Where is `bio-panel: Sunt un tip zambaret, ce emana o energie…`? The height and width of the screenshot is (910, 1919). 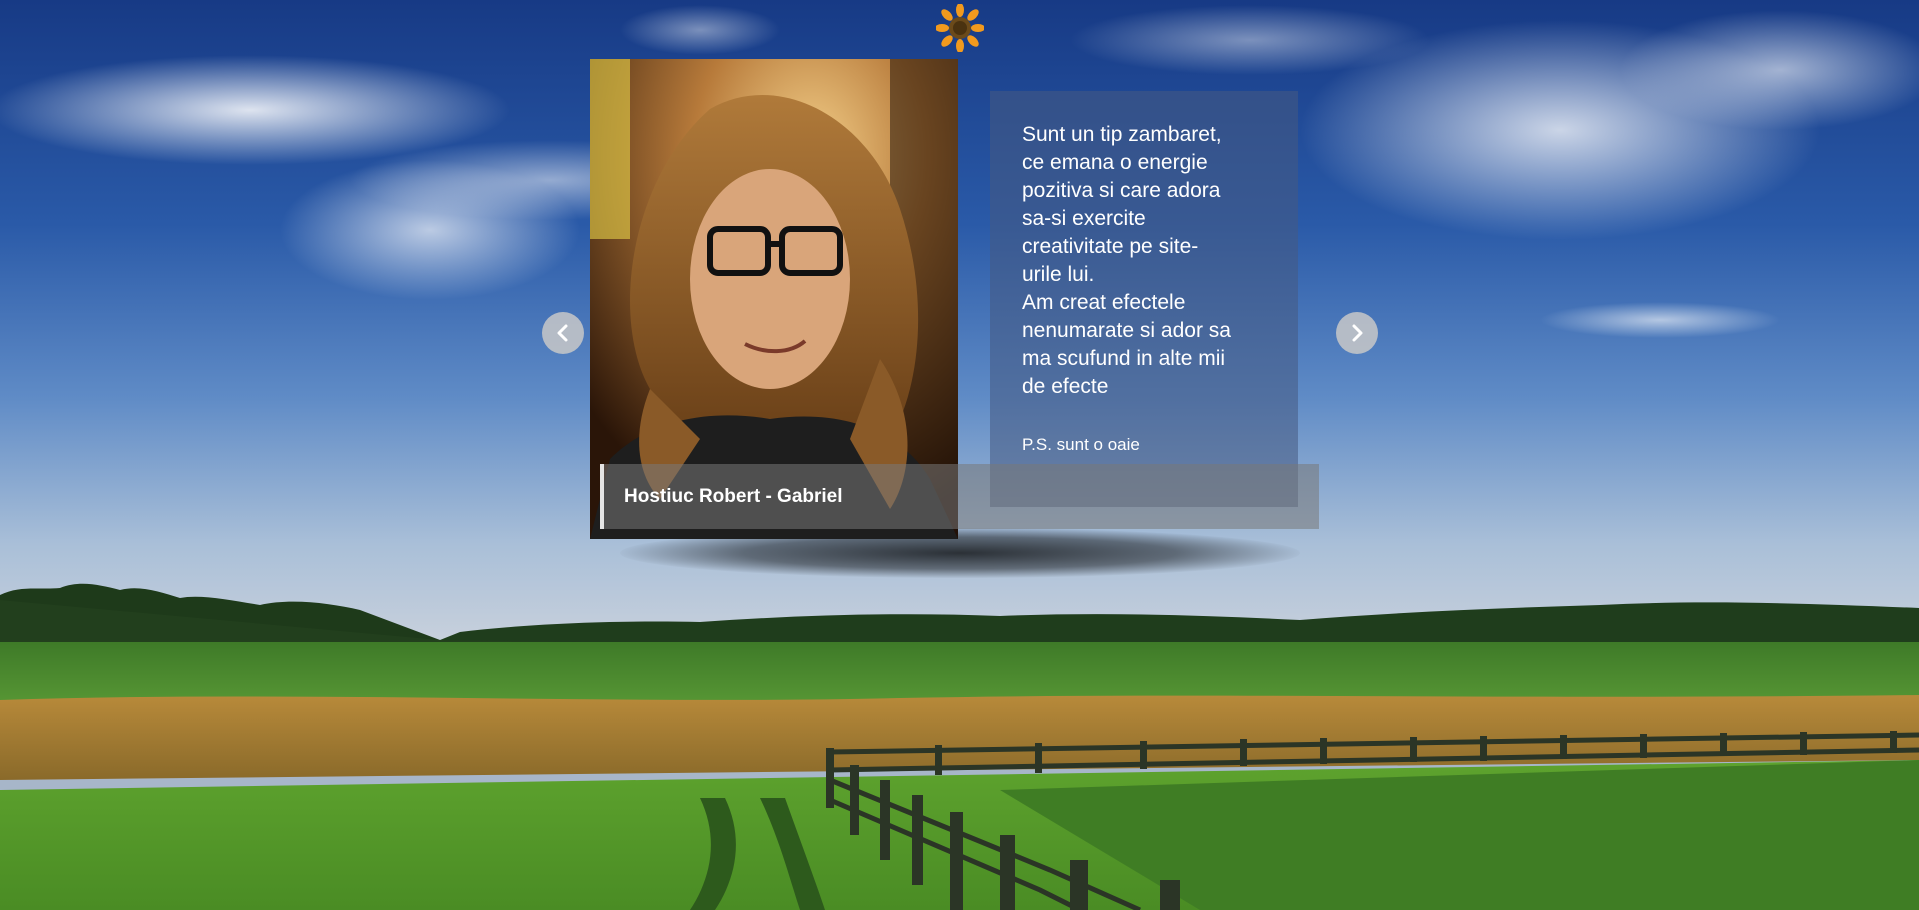
bio-panel: Sunt un tip zambaret, ce emana o energie… is located at coordinates (1144, 299).